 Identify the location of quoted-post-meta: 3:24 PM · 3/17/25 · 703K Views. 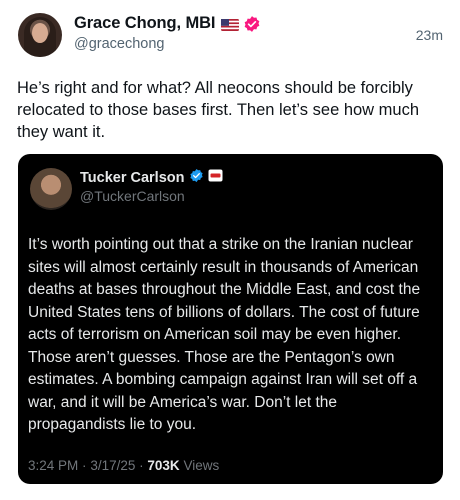
(123, 465).